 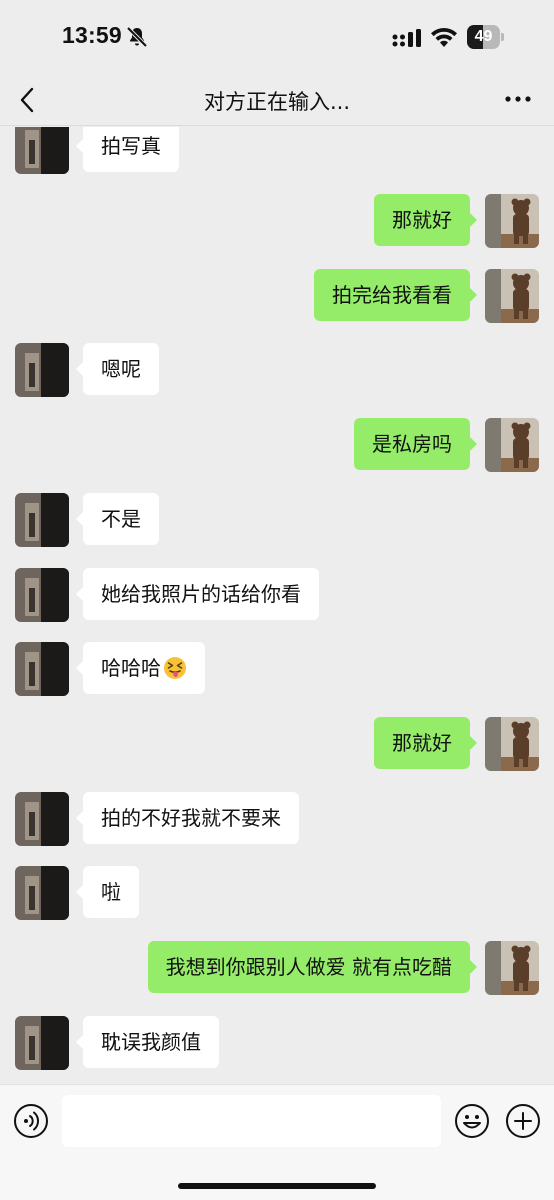 What do you see at coordinates (277, 297) in the screenshot?
I see `message-row: 拍完给我看看` at bounding box center [277, 297].